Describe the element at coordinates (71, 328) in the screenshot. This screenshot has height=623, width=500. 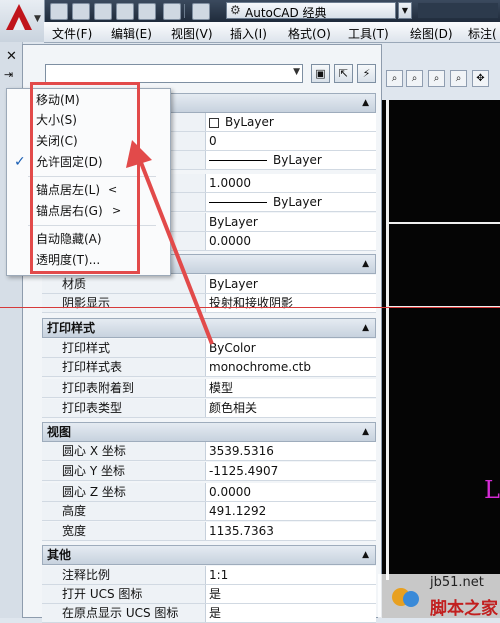
I see `section-title: 打印样式` at that location.